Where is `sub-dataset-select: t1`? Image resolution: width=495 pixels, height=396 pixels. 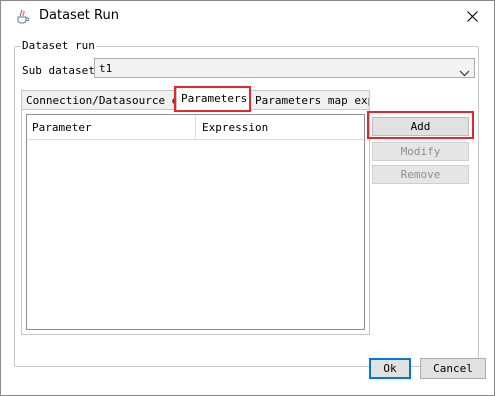 sub-dataset-select: t1 is located at coordinates (284, 68).